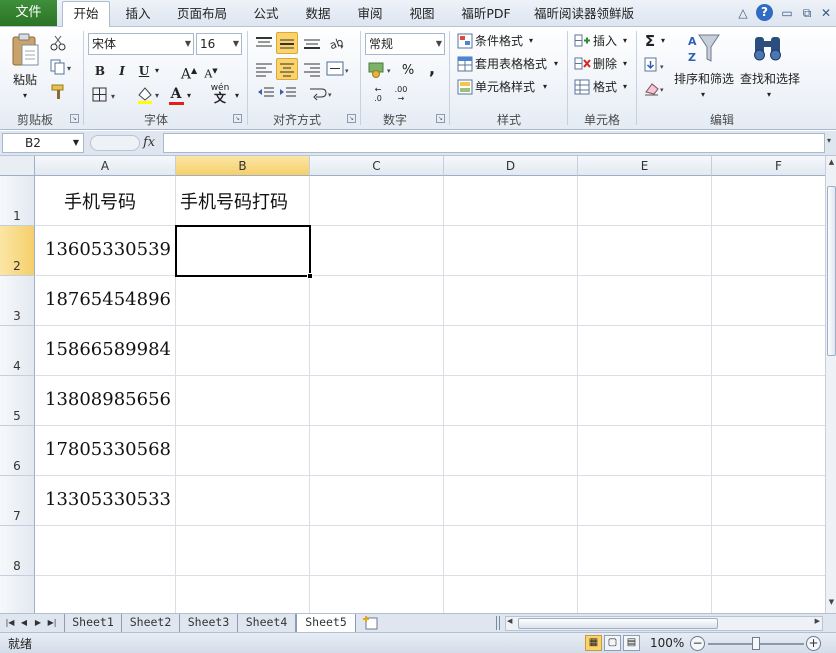 This screenshot has width=836, height=653. Describe the element at coordinates (440, 118) in the screenshot. I see `number-launcher-icon: ↘` at that location.